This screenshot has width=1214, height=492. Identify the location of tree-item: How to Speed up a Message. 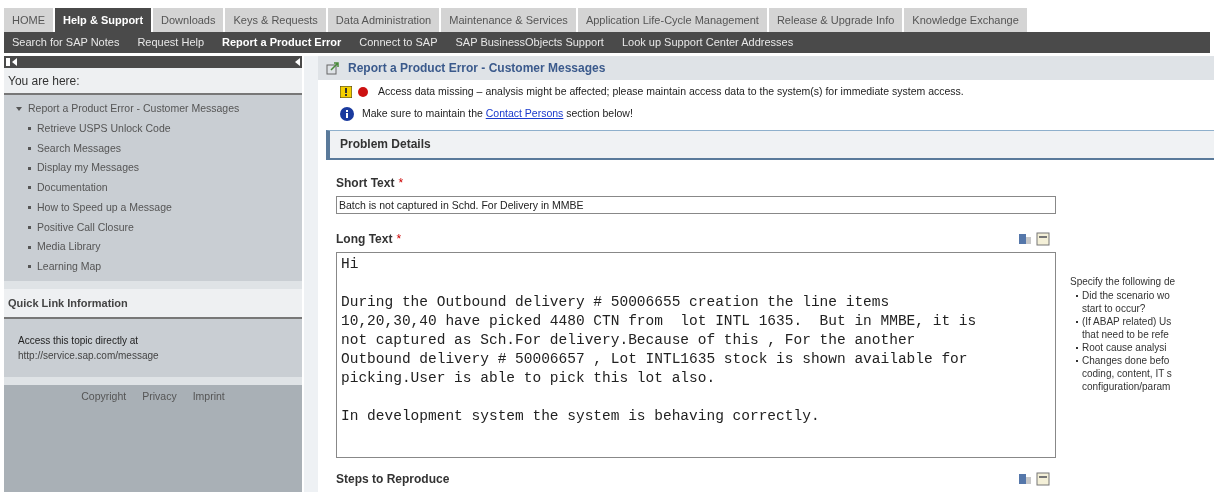
(104, 207).